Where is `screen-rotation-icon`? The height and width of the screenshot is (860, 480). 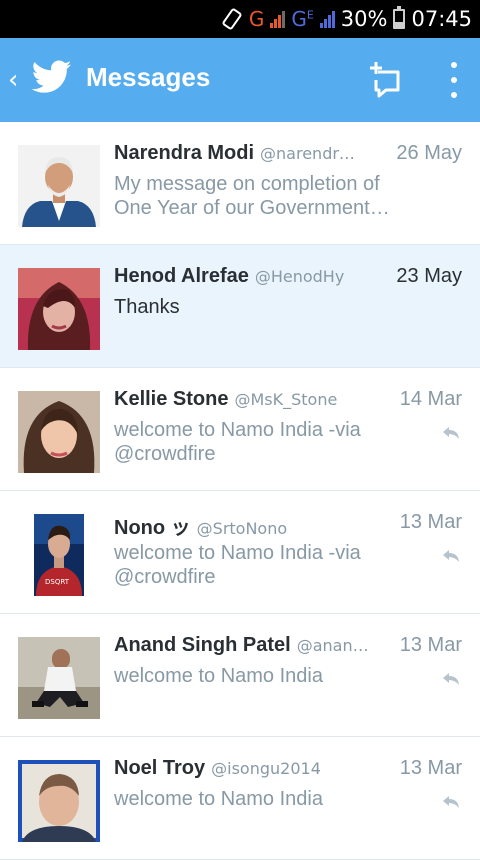 screen-rotation-icon is located at coordinates (232, 19).